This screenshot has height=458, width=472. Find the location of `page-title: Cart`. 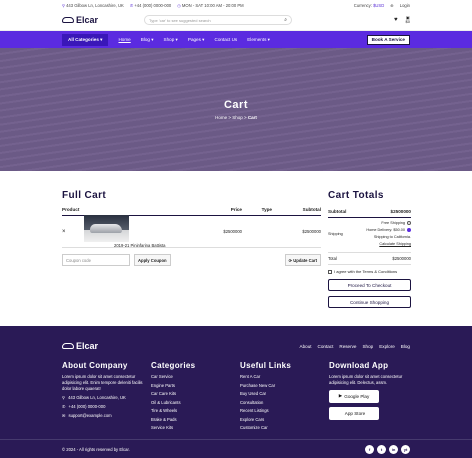

page-title: Cart is located at coordinates (235, 105).